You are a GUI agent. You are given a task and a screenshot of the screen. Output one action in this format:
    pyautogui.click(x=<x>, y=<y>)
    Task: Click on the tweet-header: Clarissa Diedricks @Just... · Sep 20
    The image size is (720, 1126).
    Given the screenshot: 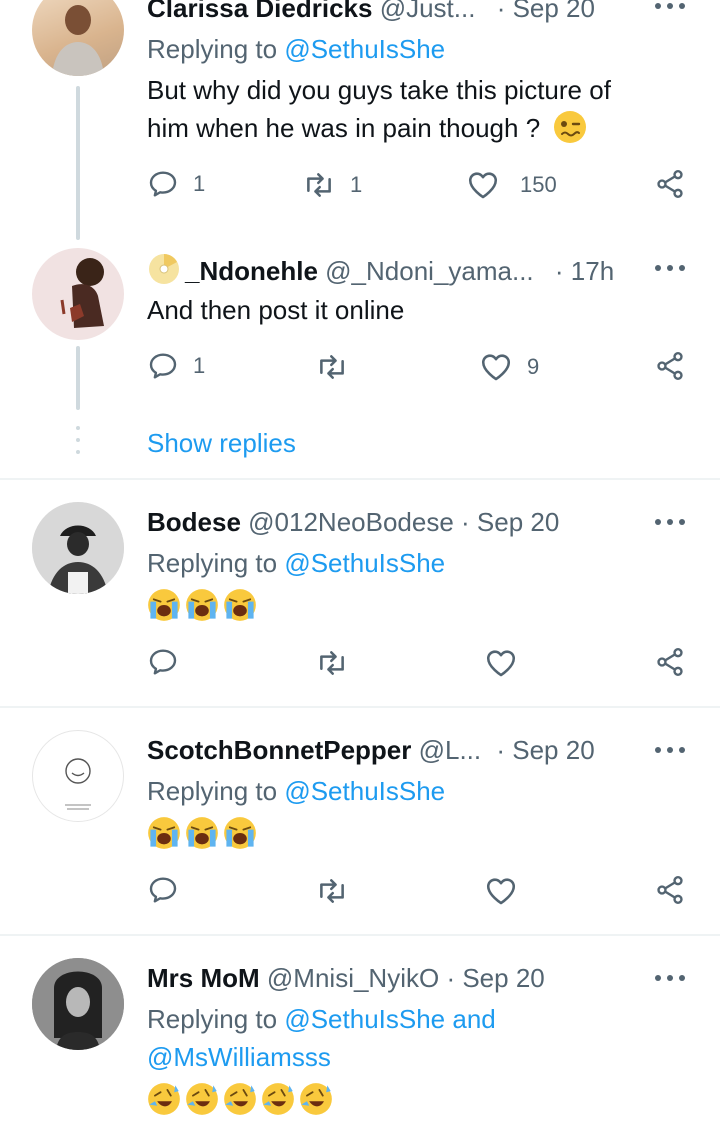 What is the action you would take?
    pyautogui.click(x=371, y=12)
    